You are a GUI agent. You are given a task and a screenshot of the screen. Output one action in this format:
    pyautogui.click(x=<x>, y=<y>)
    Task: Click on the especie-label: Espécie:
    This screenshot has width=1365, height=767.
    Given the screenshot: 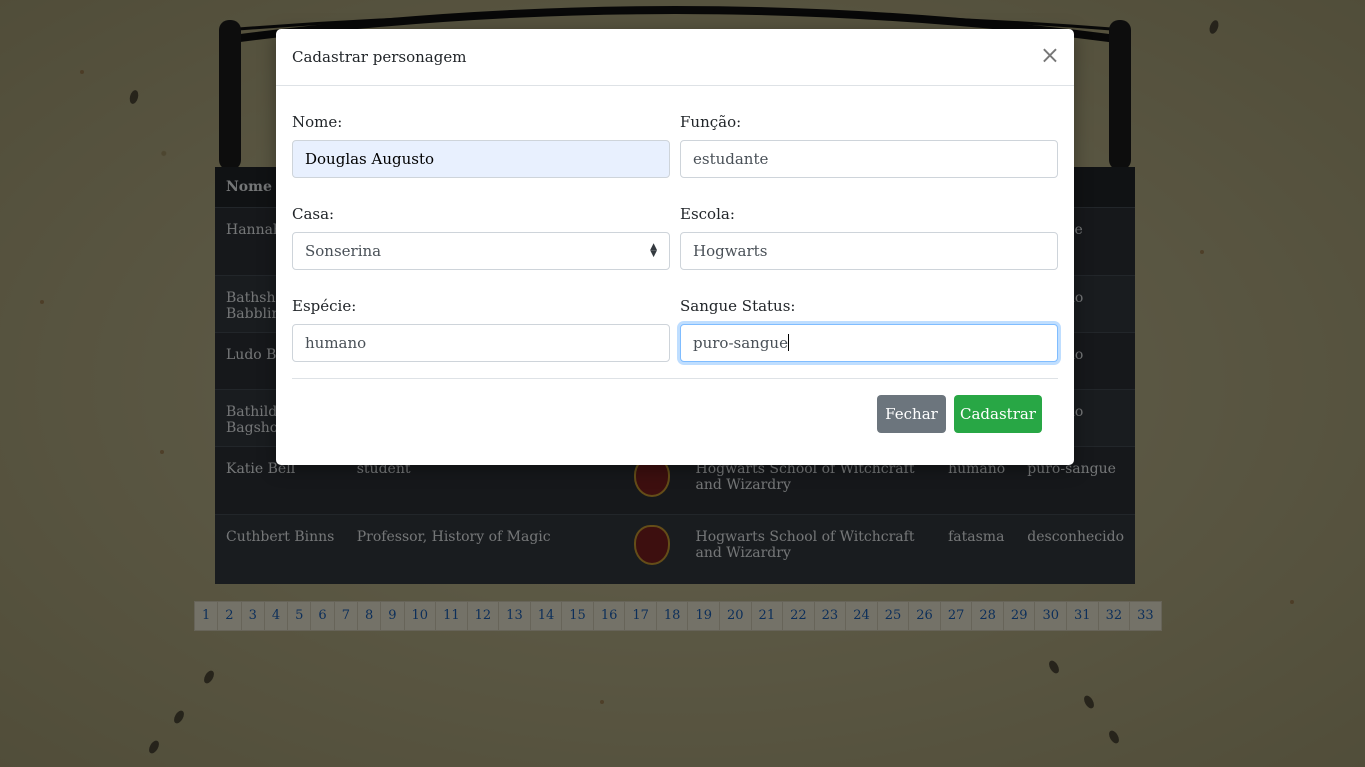 What is the action you would take?
    pyautogui.click(x=324, y=306)
    